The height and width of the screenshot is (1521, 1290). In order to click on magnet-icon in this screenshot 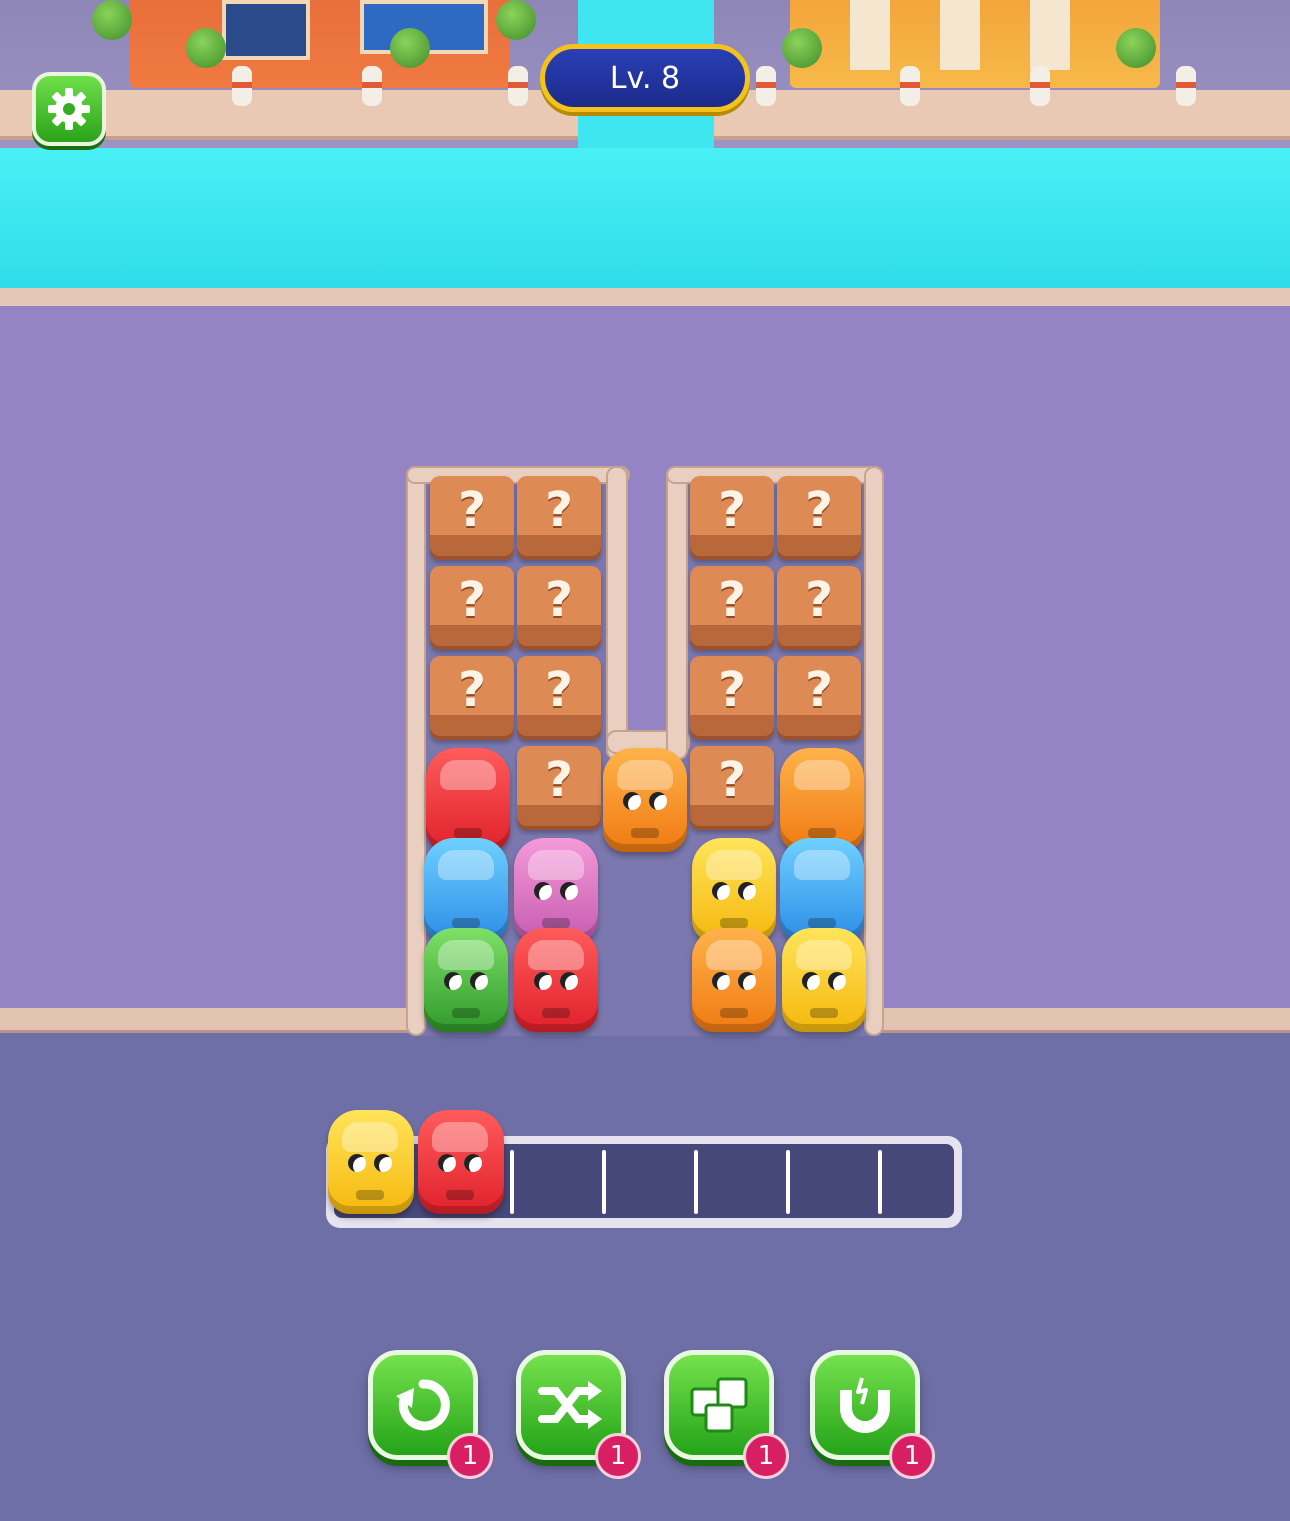, I will do `click(865, 1405)`.